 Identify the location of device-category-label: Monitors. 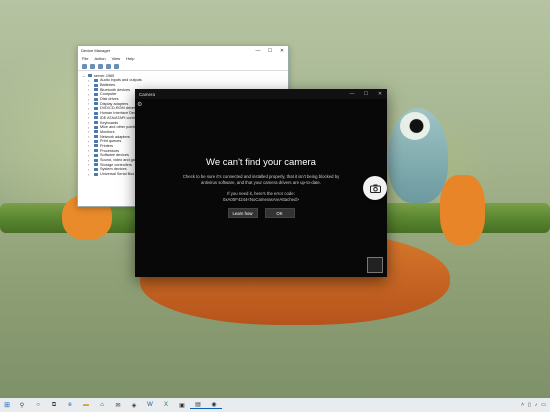
(107, 131).